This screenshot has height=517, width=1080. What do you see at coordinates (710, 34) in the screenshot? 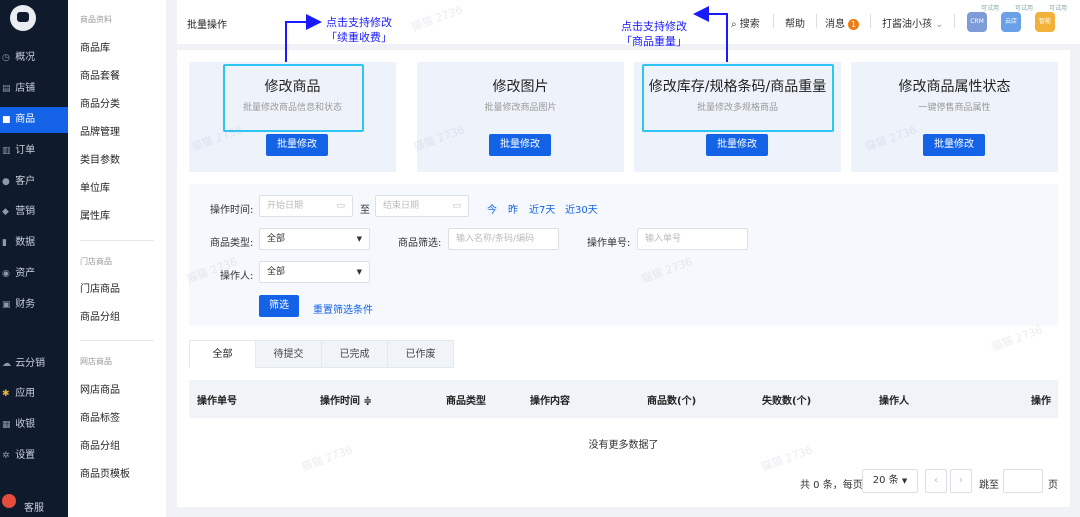
I see `annotation-arrow-right` at bounding box center [710, 34].